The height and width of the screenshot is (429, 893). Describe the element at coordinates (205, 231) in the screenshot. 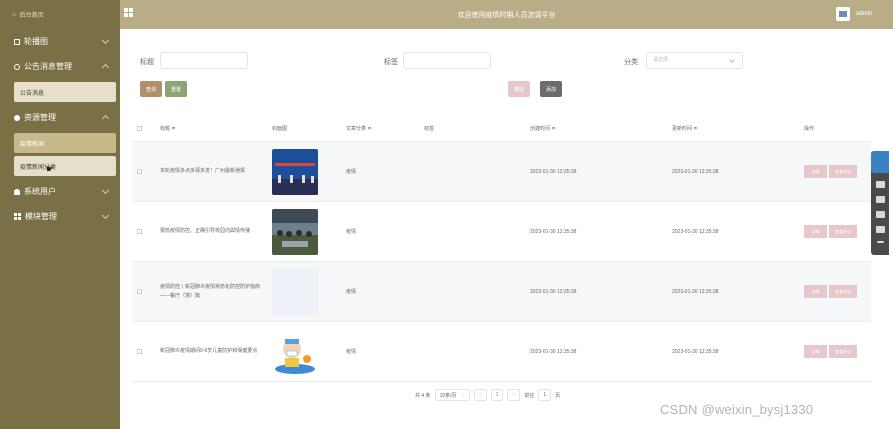

I see `row-title: 狠抓疫情防控、正确引导校园内舆情传播` at that location.